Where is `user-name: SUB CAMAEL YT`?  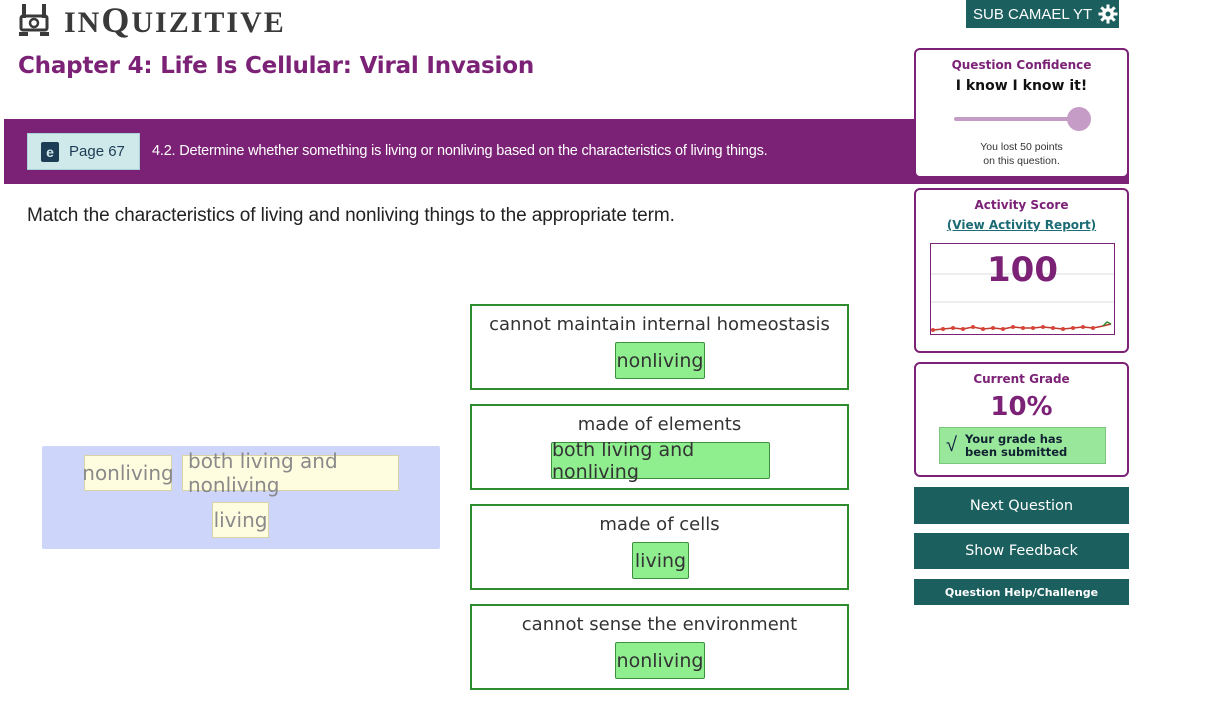
user-name: SUB CAMAEL YT is located at coordinates (1033, 14).